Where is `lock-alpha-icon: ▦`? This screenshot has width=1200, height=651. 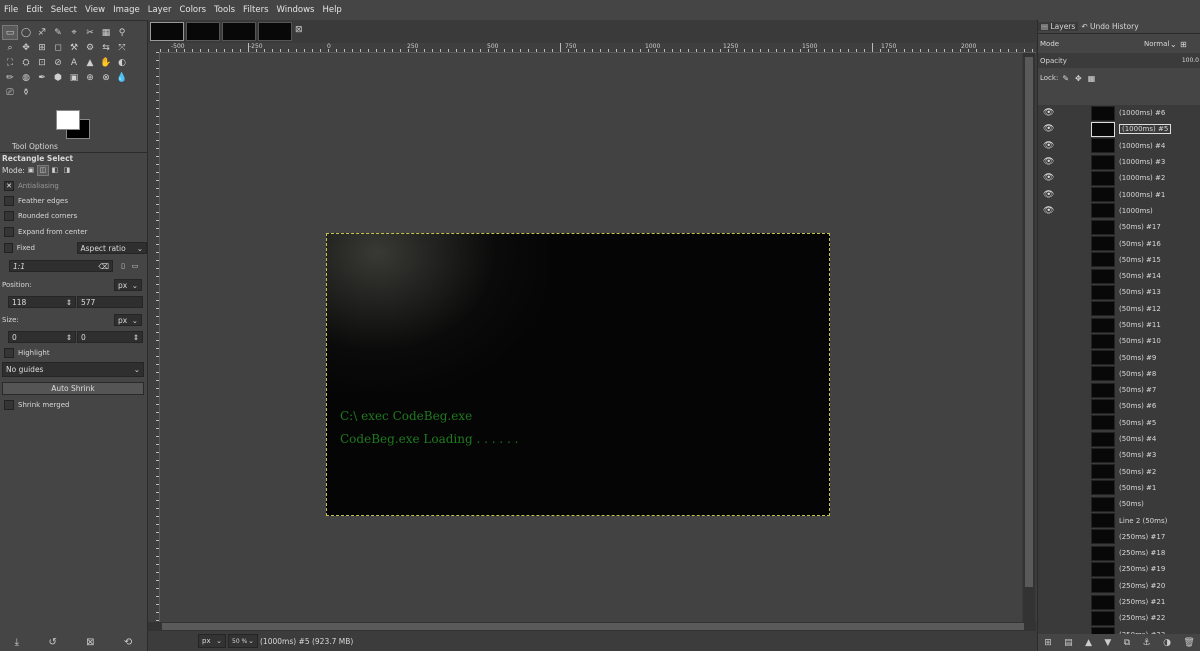 lock-alpha-icon: ▦ is located at coordinates (1092, 78).